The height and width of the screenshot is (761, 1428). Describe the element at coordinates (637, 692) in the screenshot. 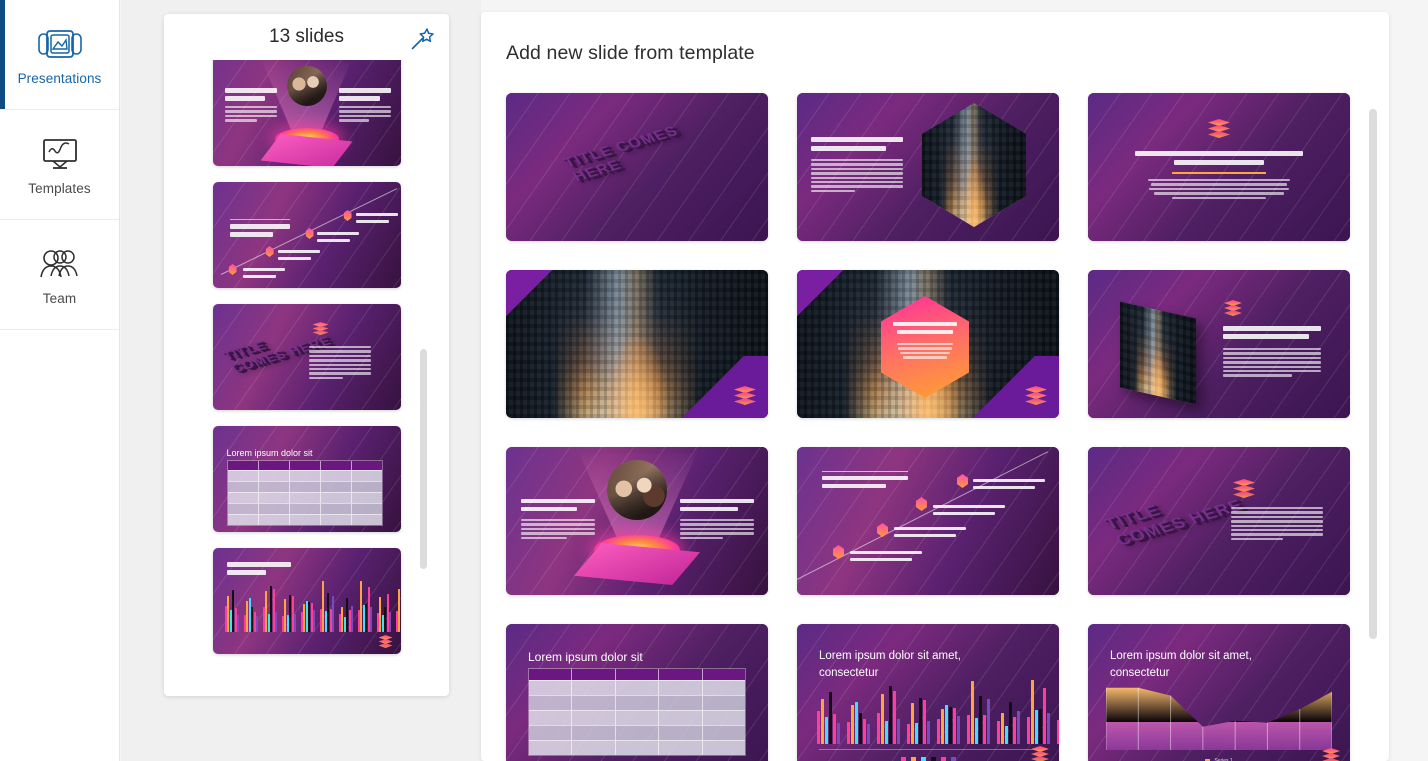

I see `template-card-table: Lorem ipsum dolor sit` at that location.